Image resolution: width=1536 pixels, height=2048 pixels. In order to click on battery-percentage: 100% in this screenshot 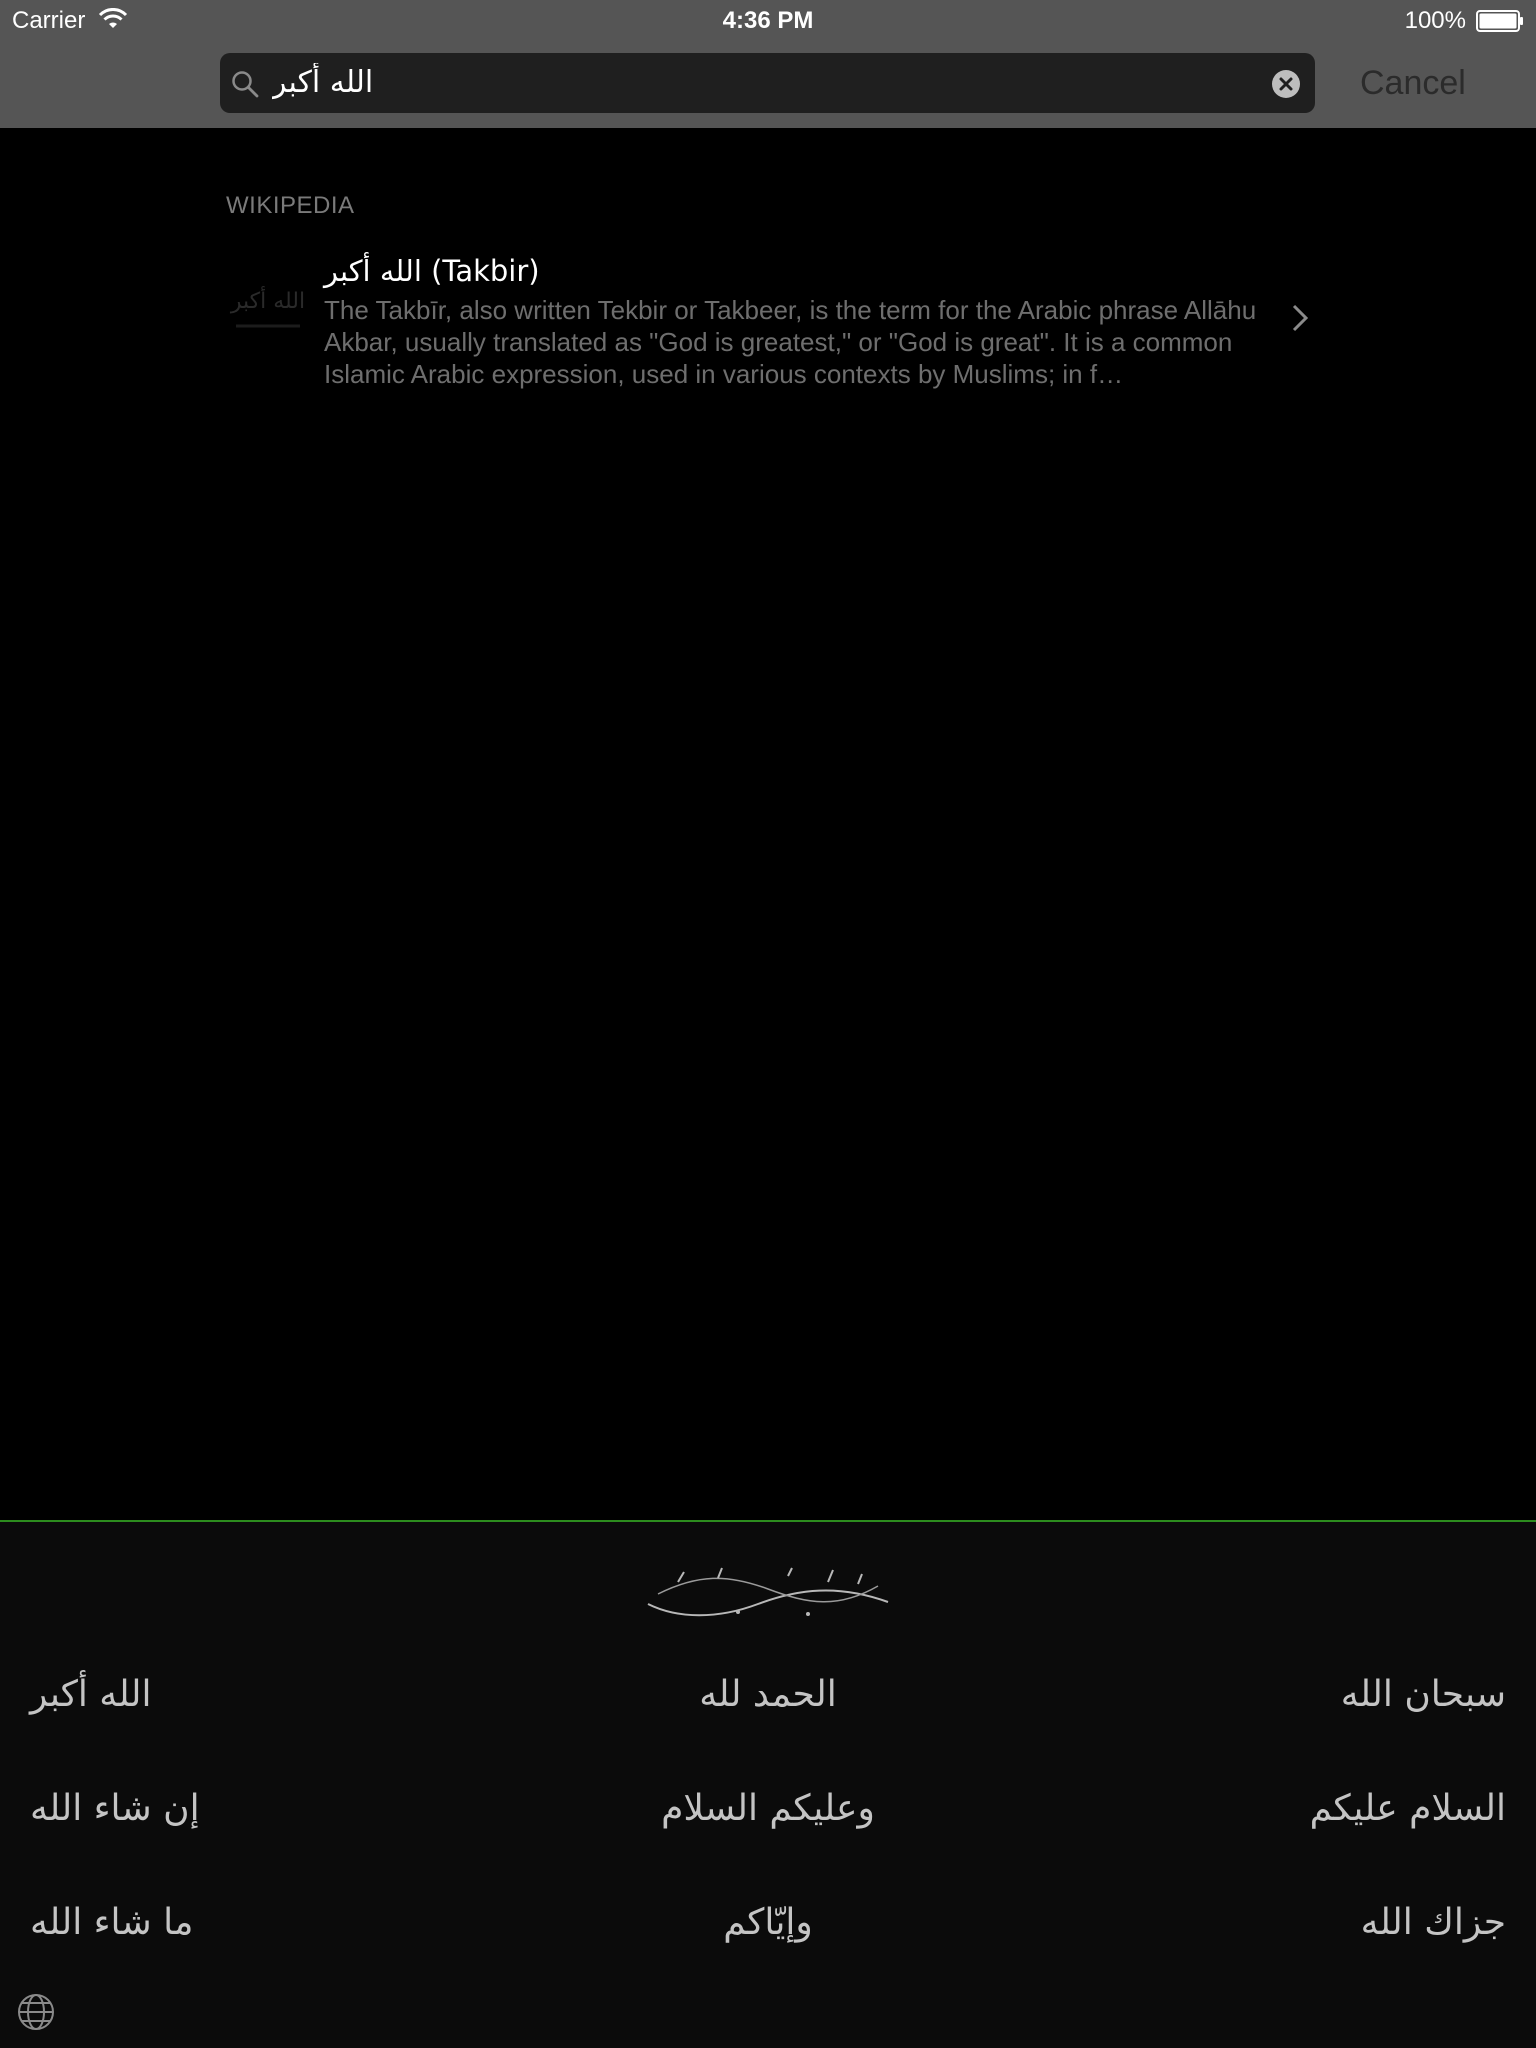, I will do `click(1435, 20)`.